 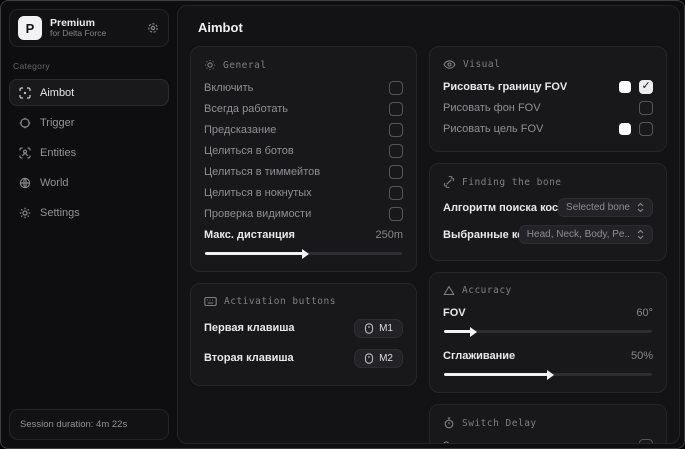 I want to click on max-distance-slider, so click(x=303, y=253).